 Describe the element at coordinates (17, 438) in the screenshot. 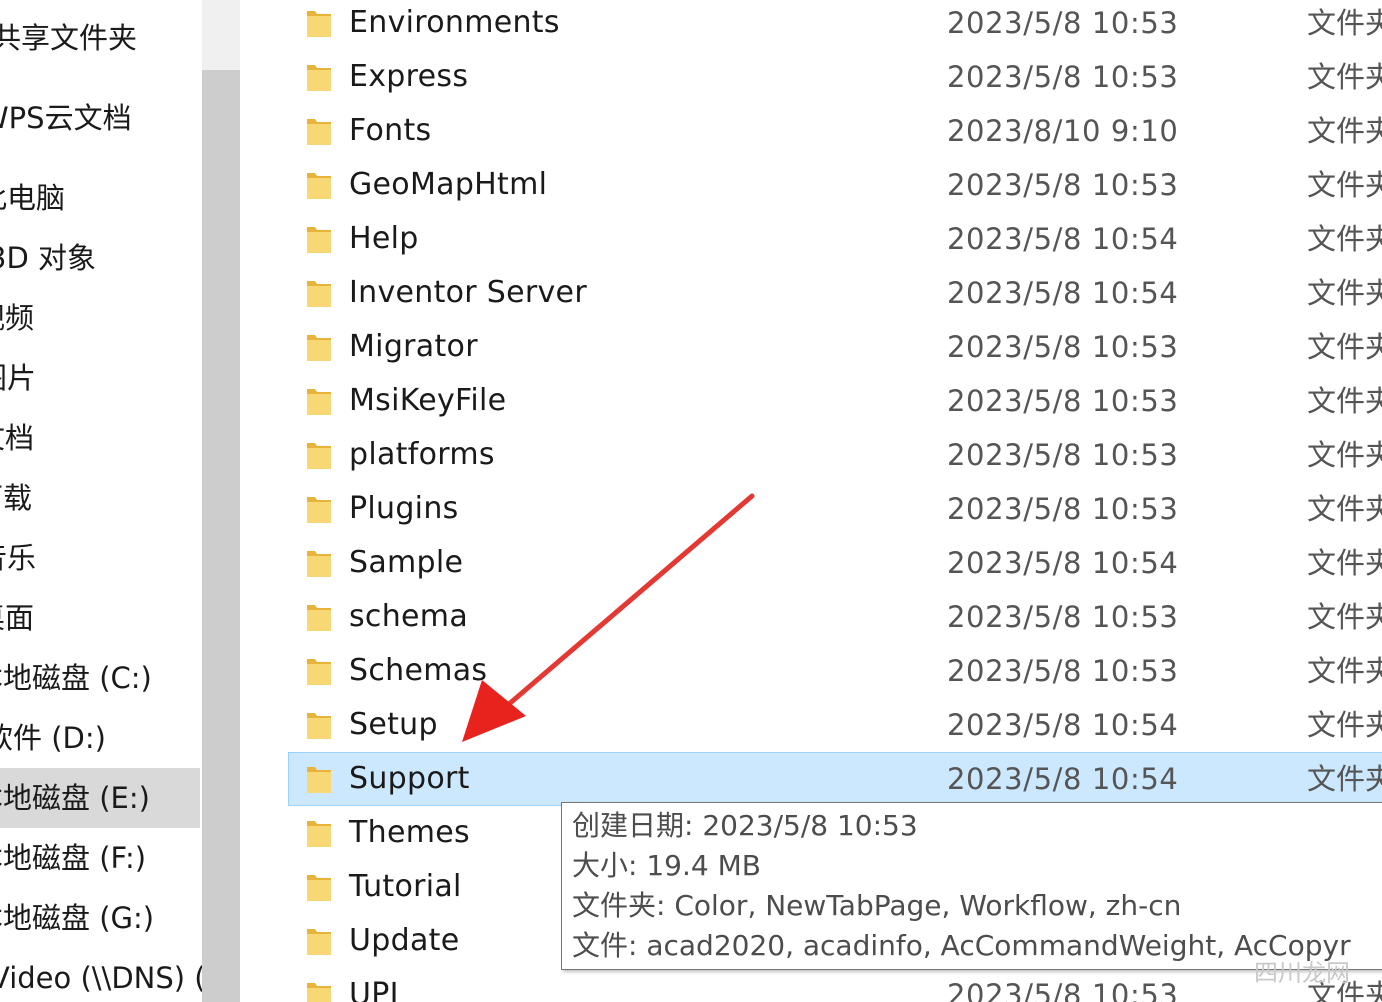

I see `nav-item-label: 文档` at that location.